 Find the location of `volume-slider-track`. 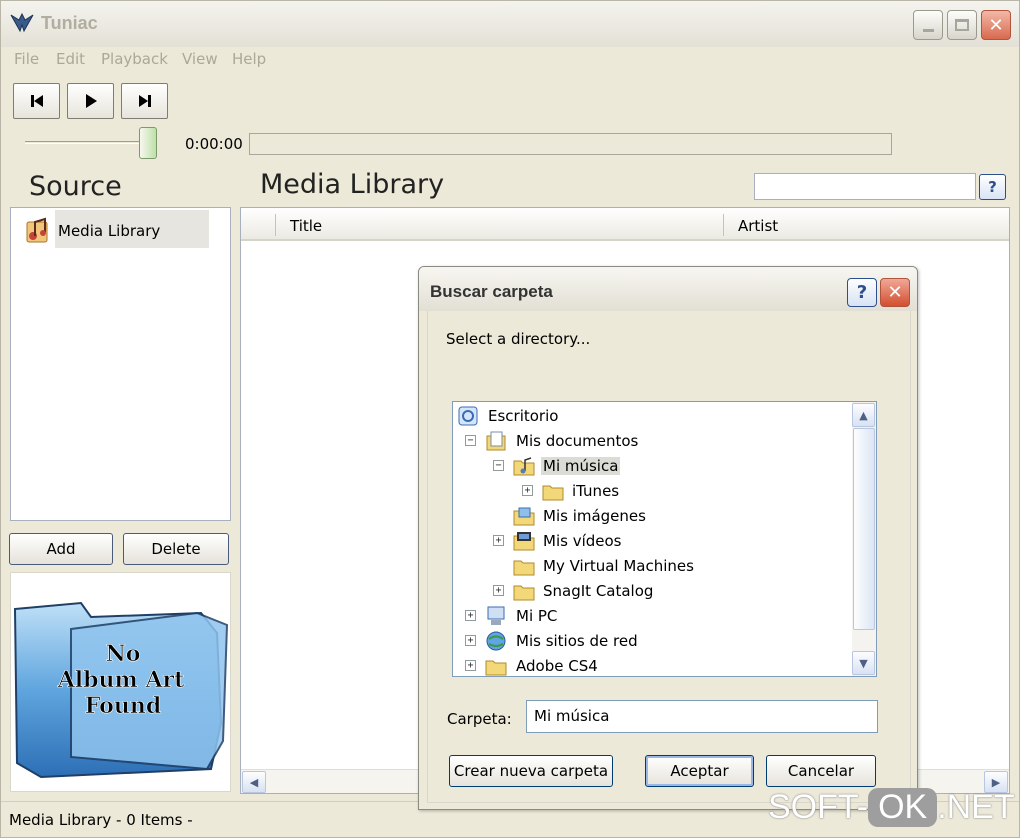

volume-slider-track is located at coordinates (87, 142).